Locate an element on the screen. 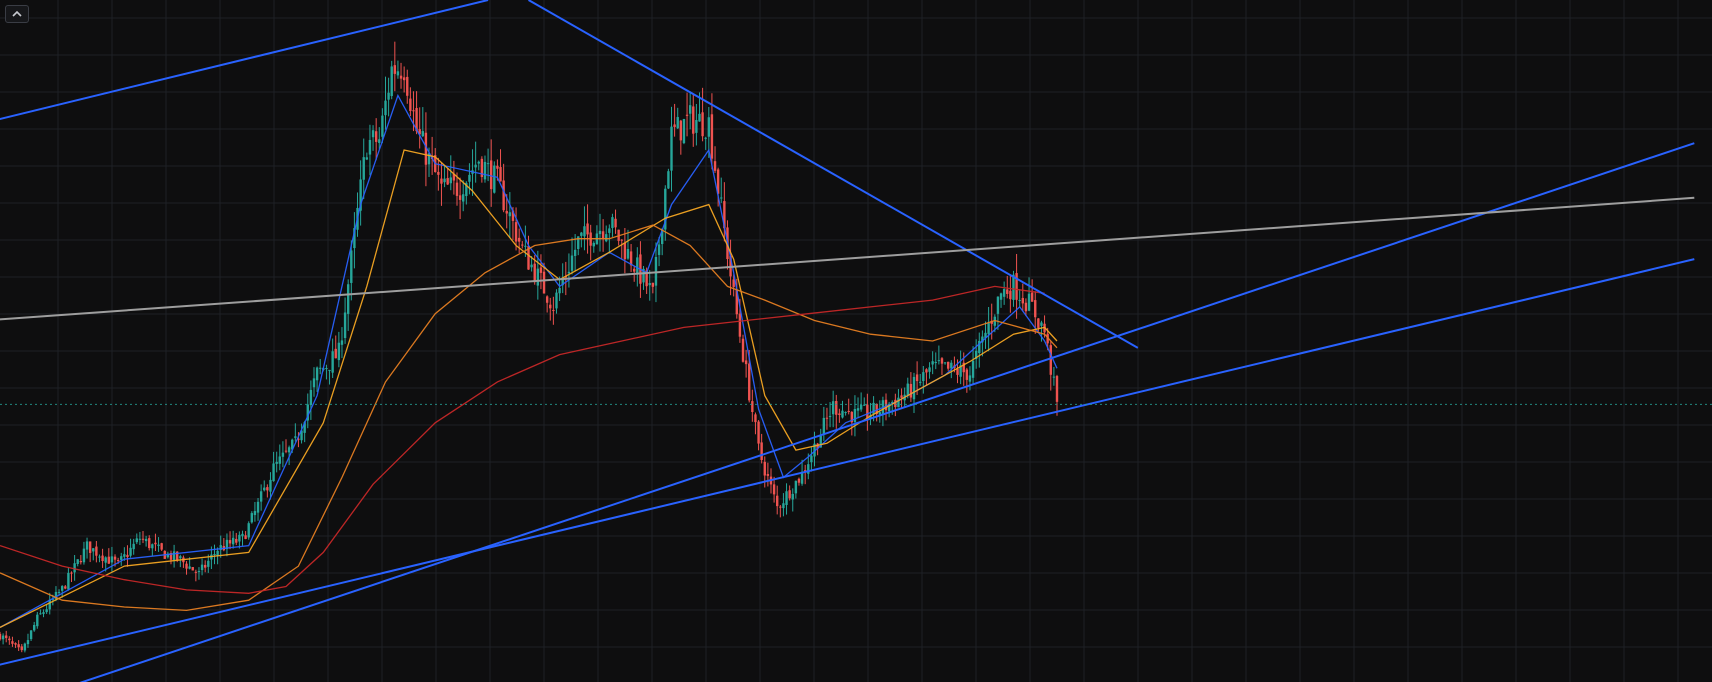 This screenshot has width=1712, height=682. collapse-button is located at coordinates (17, 14).